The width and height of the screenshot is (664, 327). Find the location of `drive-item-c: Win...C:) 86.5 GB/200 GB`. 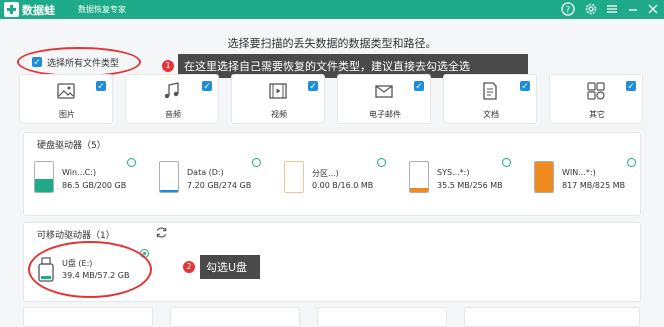

drive-item-c: Win...C:) 86.5 GB/200 GB is located at coordinates (83, 185).